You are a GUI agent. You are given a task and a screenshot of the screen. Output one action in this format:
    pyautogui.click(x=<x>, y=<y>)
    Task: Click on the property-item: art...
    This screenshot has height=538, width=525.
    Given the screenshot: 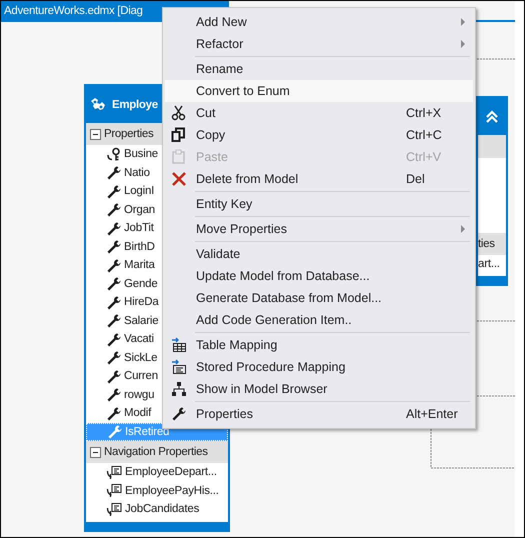 What is the action you would take?
    pyautogui.click(x=492, y=264)
    